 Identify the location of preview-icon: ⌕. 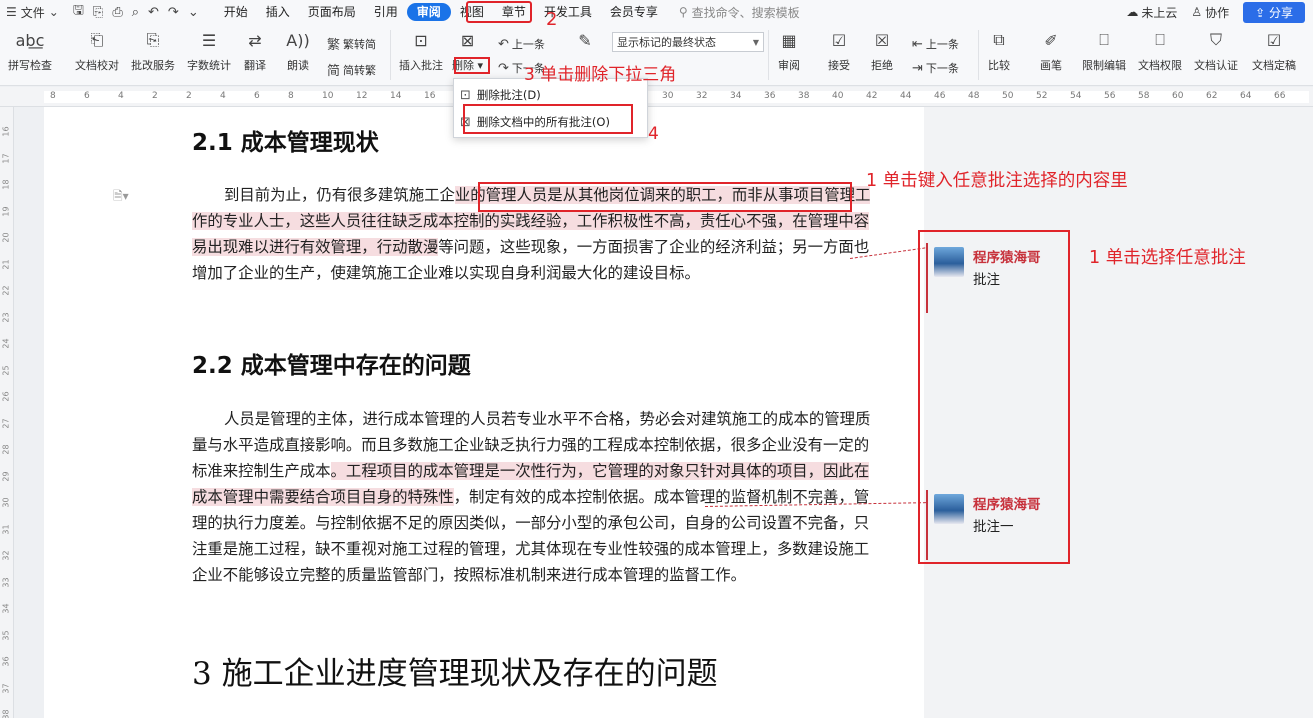
(135, 12).